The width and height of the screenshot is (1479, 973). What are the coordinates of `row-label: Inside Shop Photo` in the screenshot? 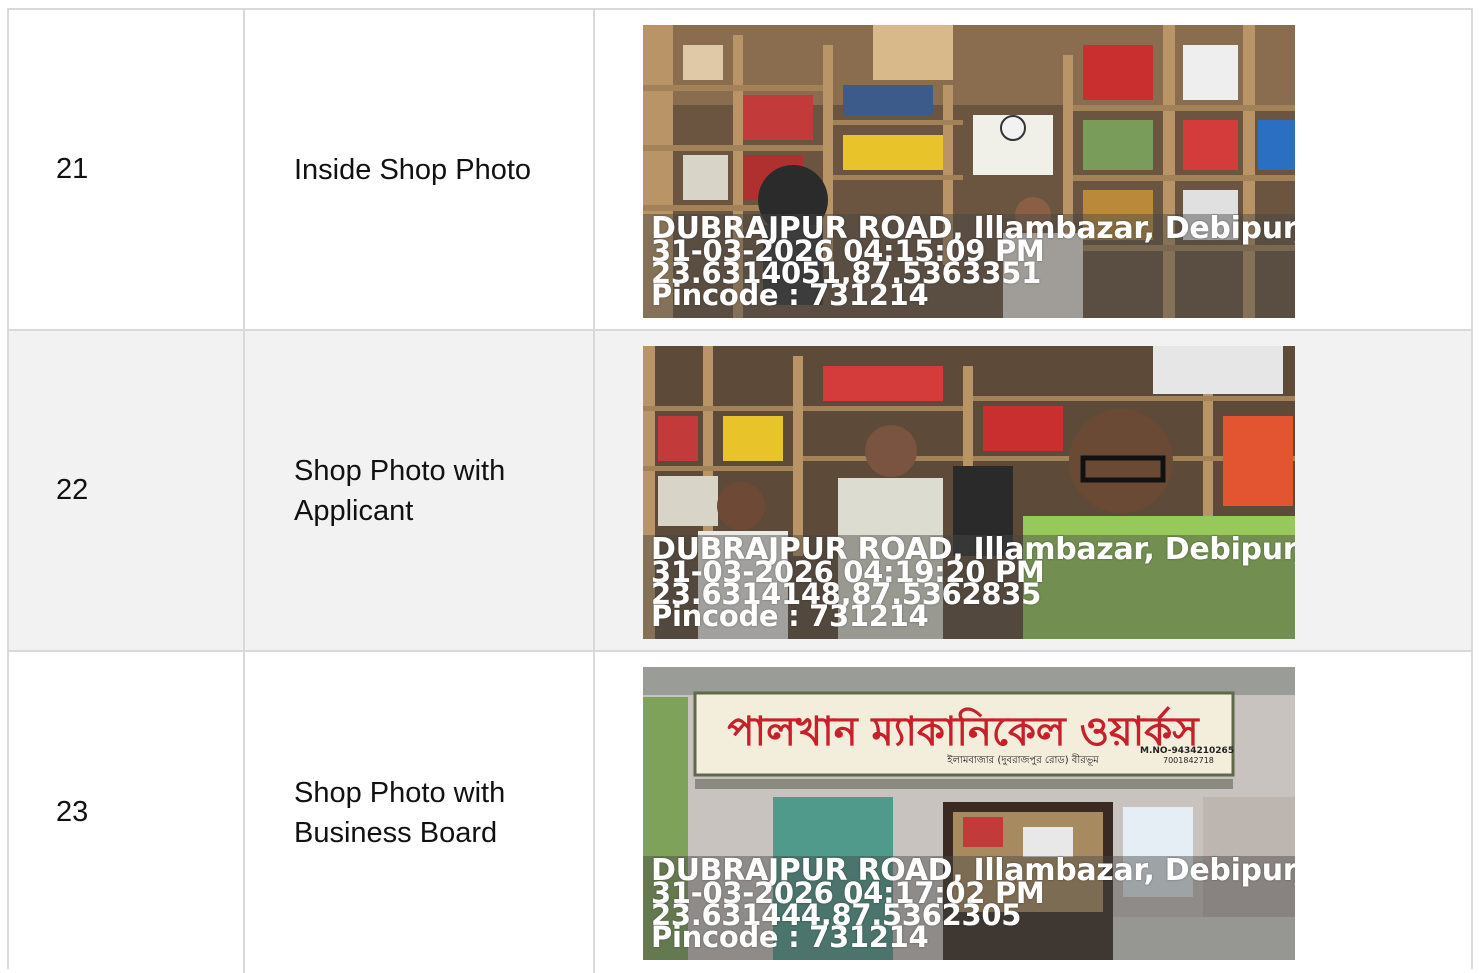 It's located at (420, 169).